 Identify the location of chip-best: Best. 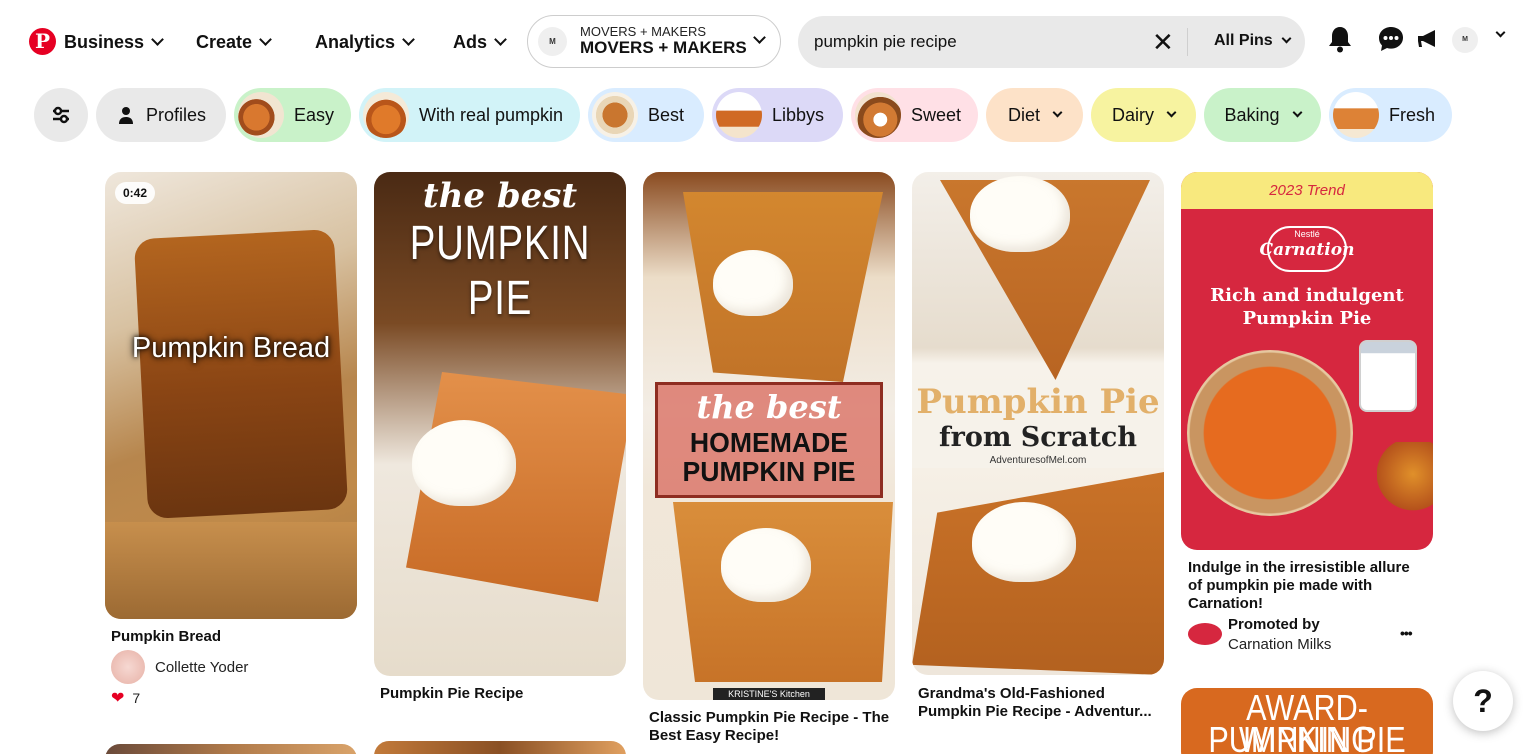
(646, 115).